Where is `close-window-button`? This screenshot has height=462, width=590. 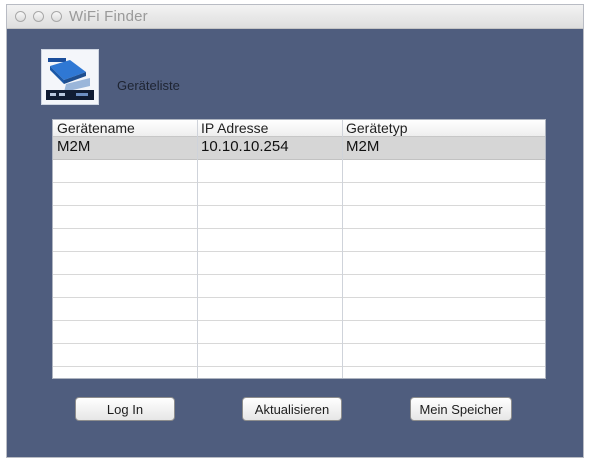
close-window-button is located at coordinates (20, 16).